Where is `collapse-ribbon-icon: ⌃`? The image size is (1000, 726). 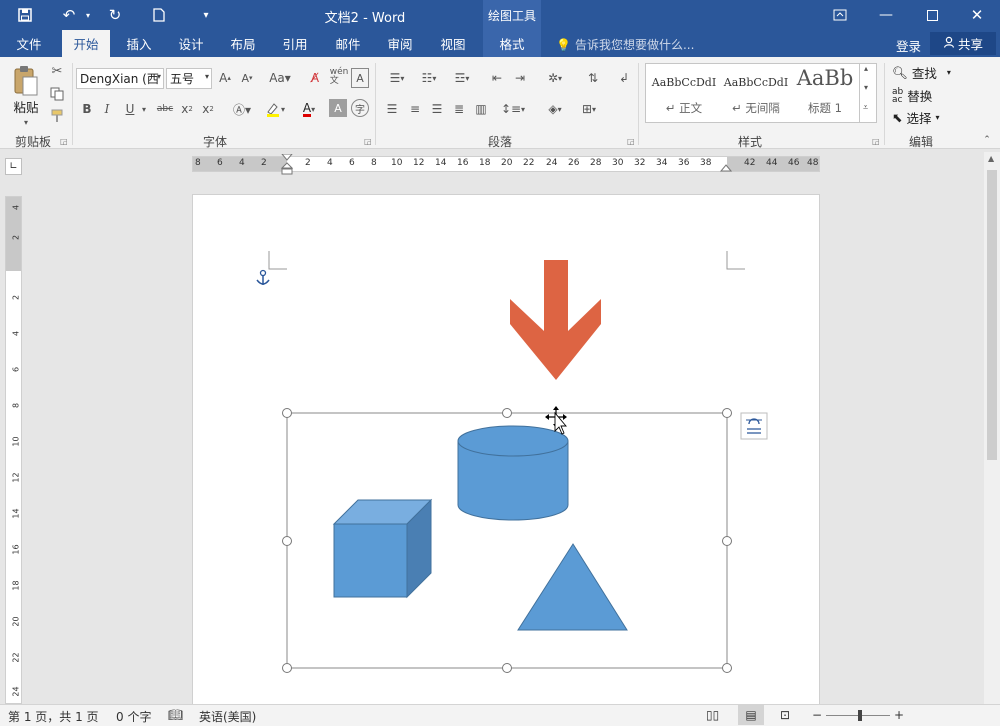 collapse-ribbon-icon: ⌃ is located at coordinates (987, 140).